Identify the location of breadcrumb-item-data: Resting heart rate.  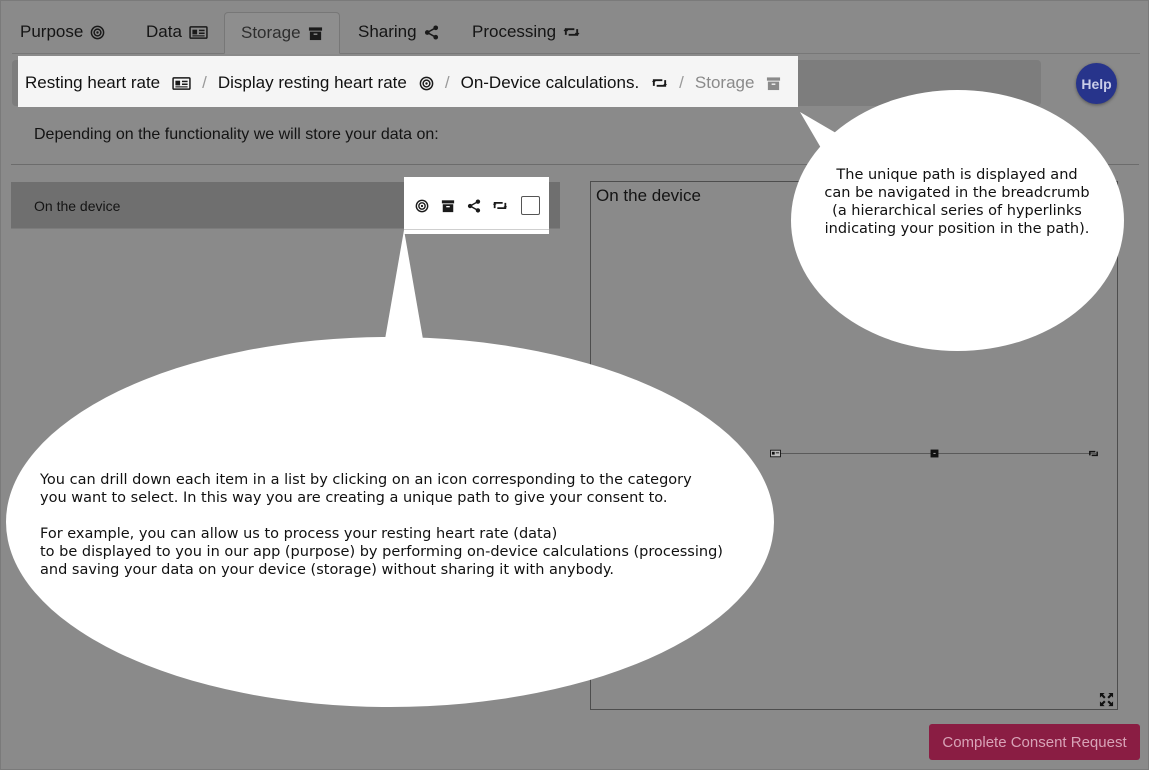
(108, 83).